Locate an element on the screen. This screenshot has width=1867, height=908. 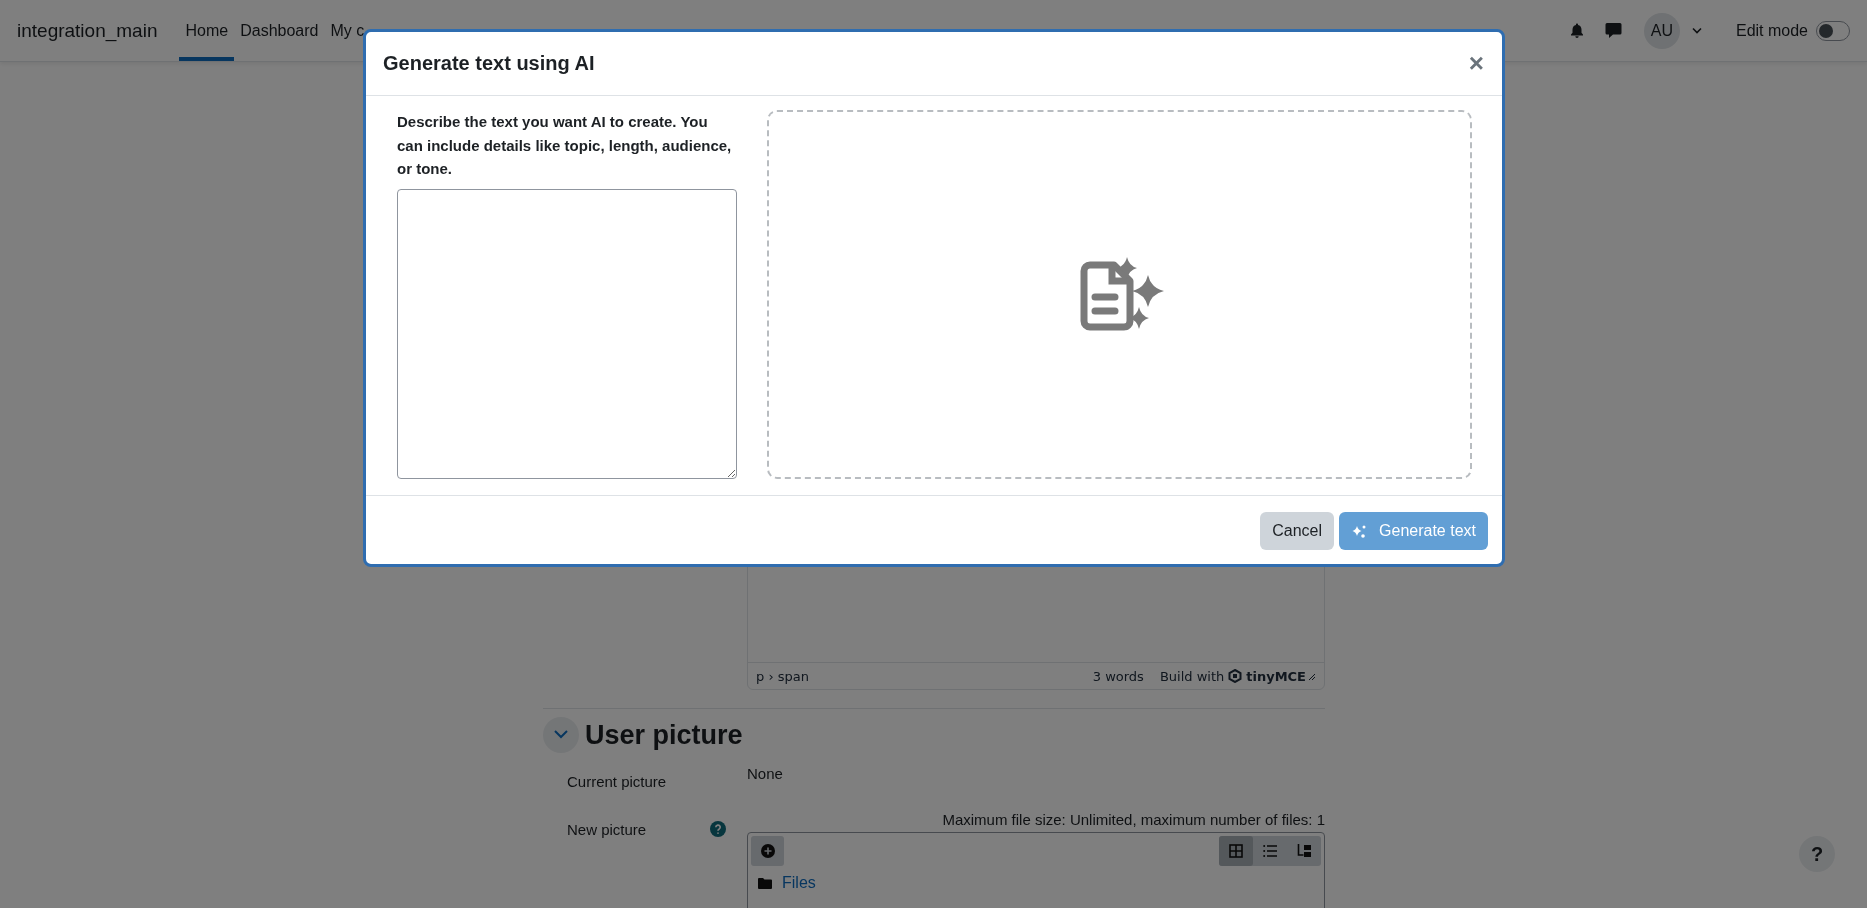
grid-icon is located at coordinates (1236, 851).